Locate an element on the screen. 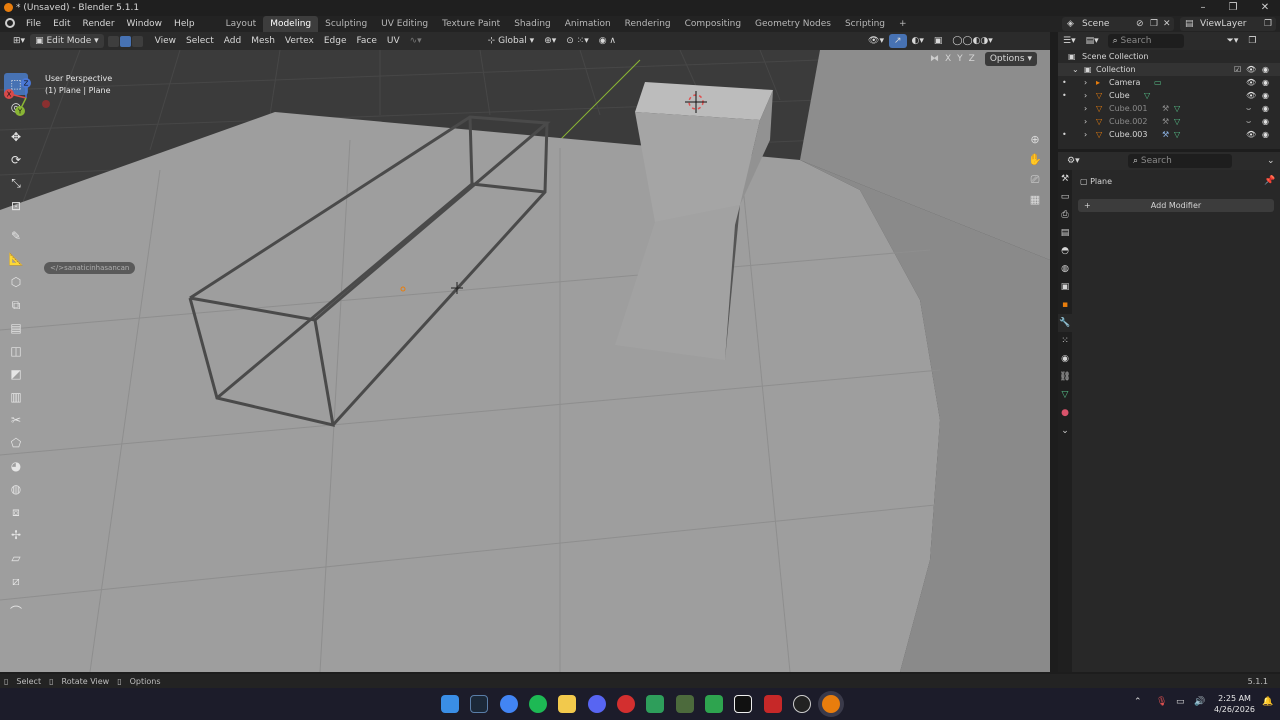 The width and height of the screenshot is (1280, 720). office-icon is located at coordinates (773, 704).